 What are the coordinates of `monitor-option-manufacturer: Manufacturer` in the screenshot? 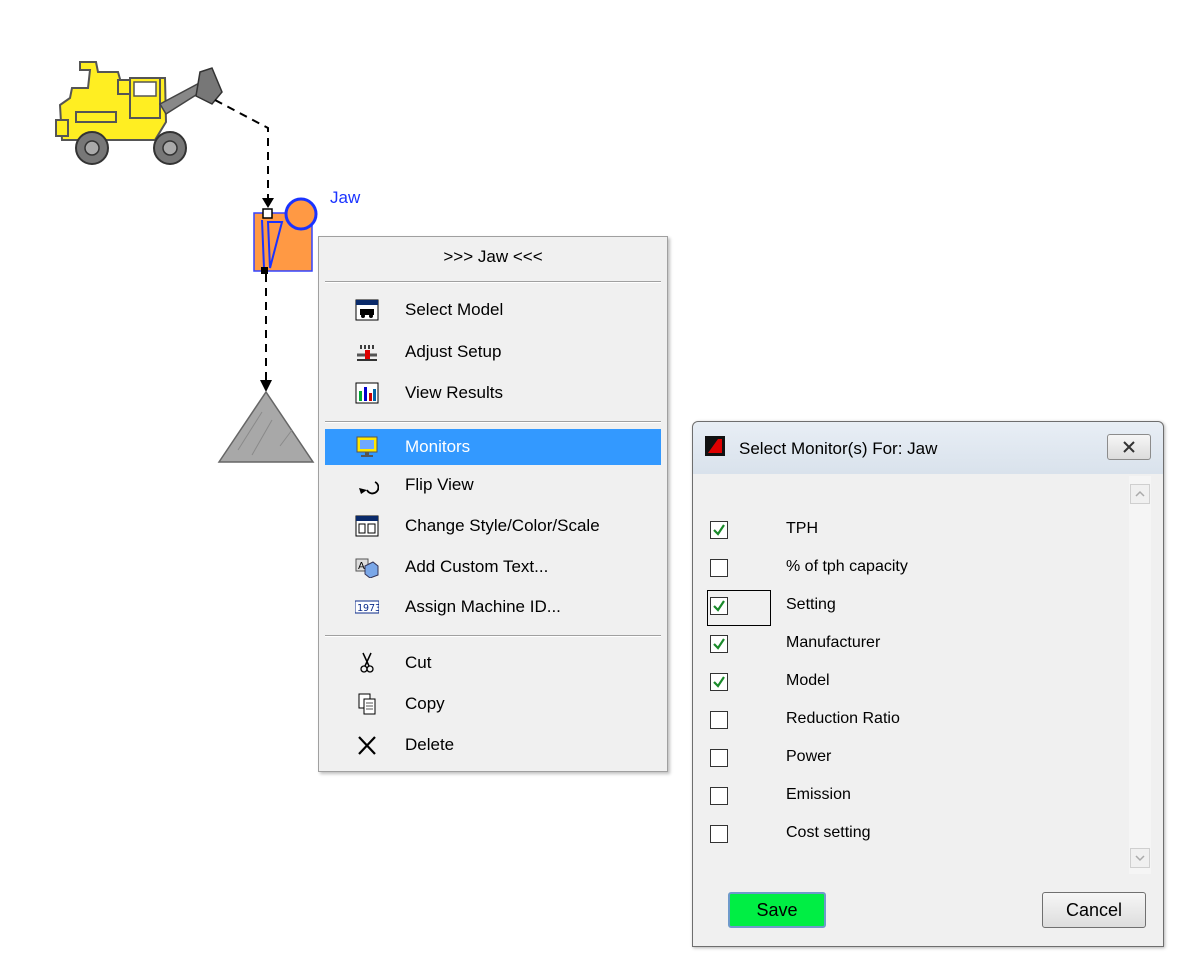 It's located at (911, 647).